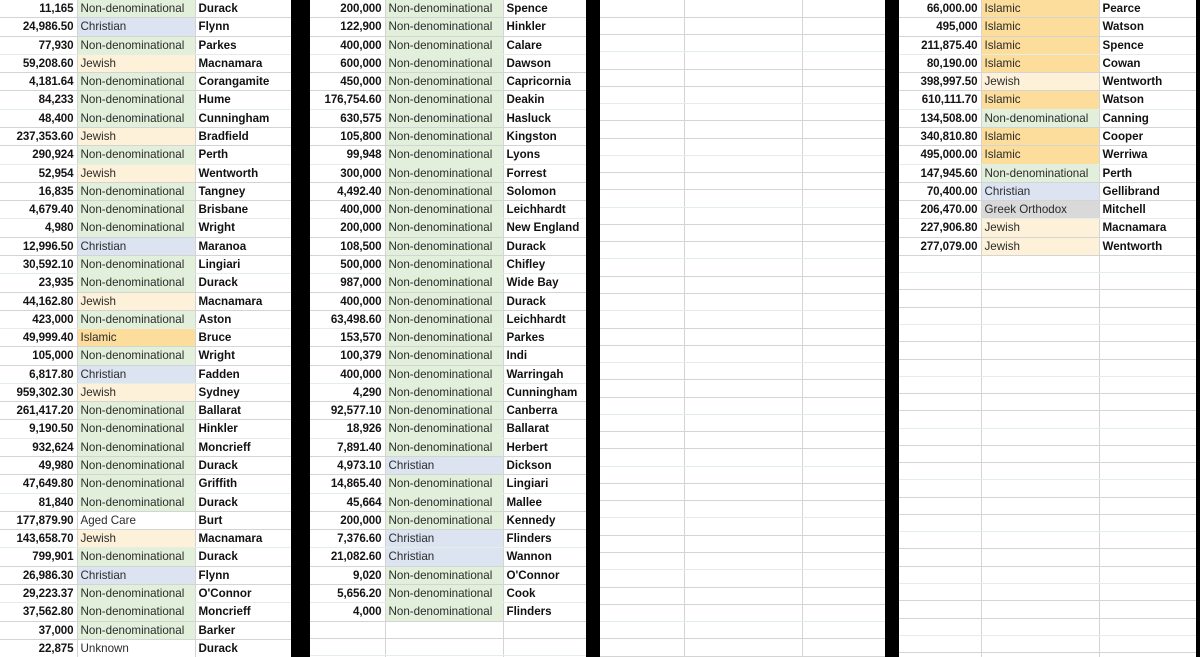 This screenshot has height=657, width=1200. I want to click on table-row: 959,302.30 Jewish Sydney, so click(145, 393).